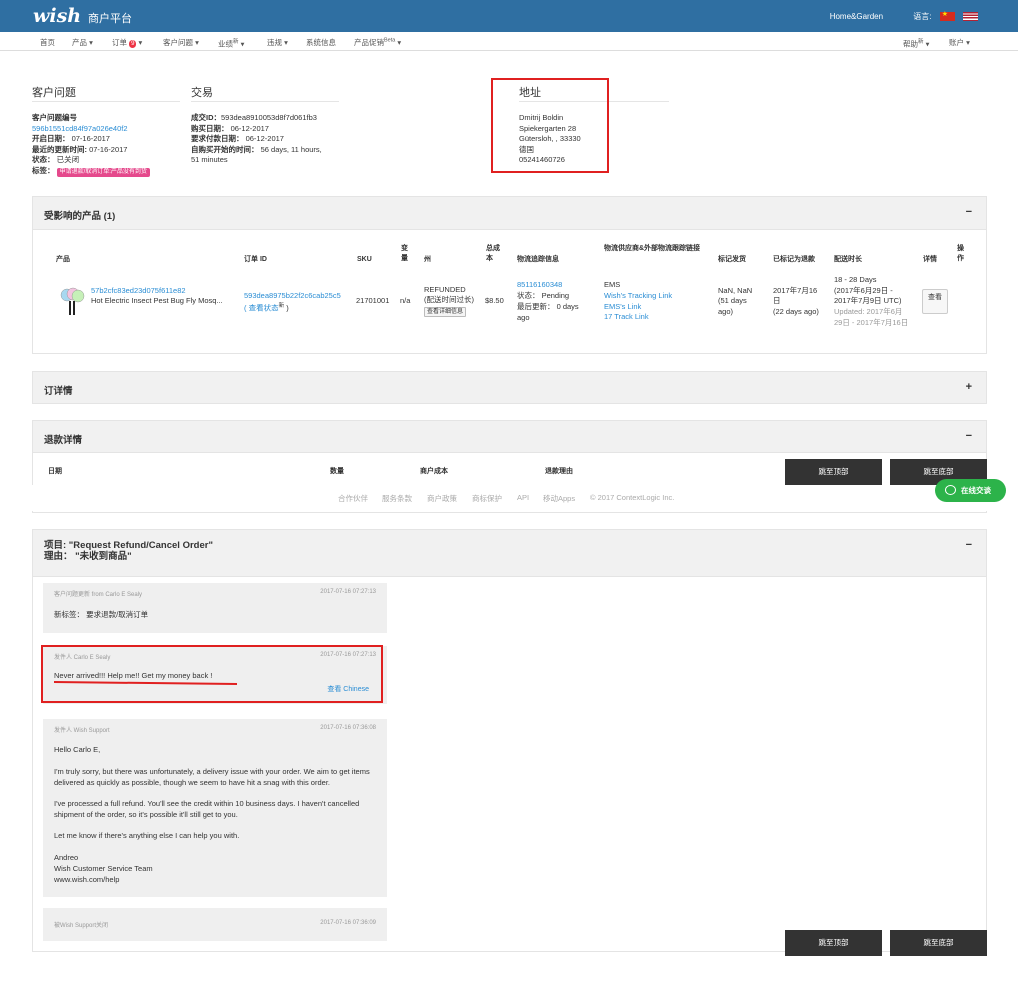 The height and width of the screenshot is (1000, 1018). Describe the element at coordinates (55, 471) in the screenshot. I see `refund-col-date: 日期` at that location.